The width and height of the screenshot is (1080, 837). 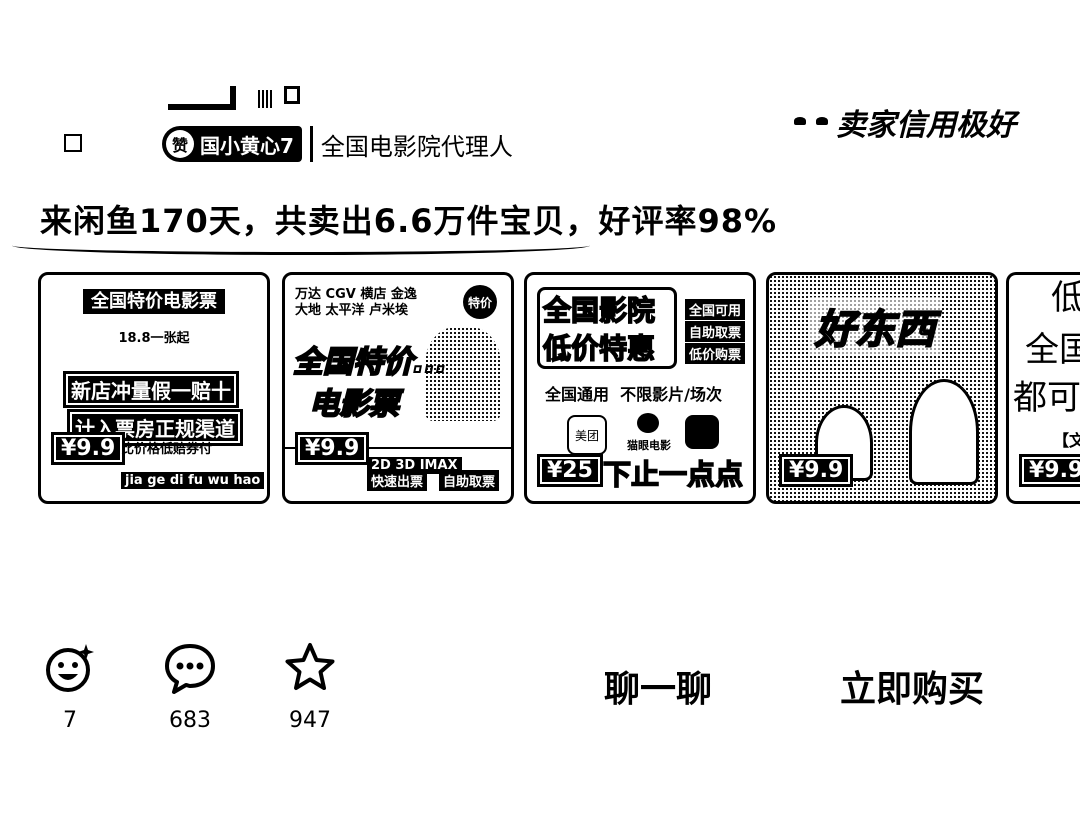 I want to click on card-footer-pinyin: jia ge di fu wu hao, so click(x=193, y=480).